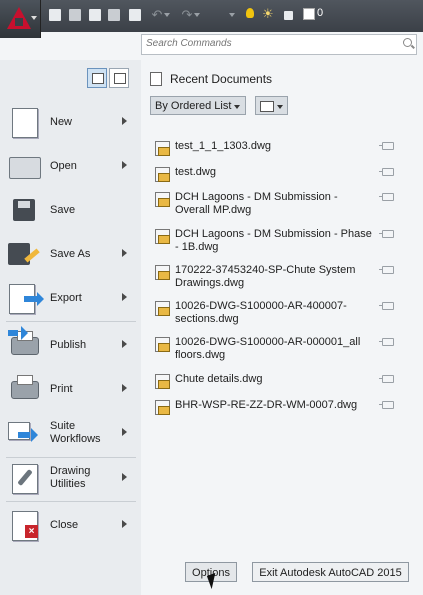 This screenshot has height=595, width=423. What do you see at coordinates (55, 15) in the screenshot?
I see `new-icon` at bounding box center [55, 15].